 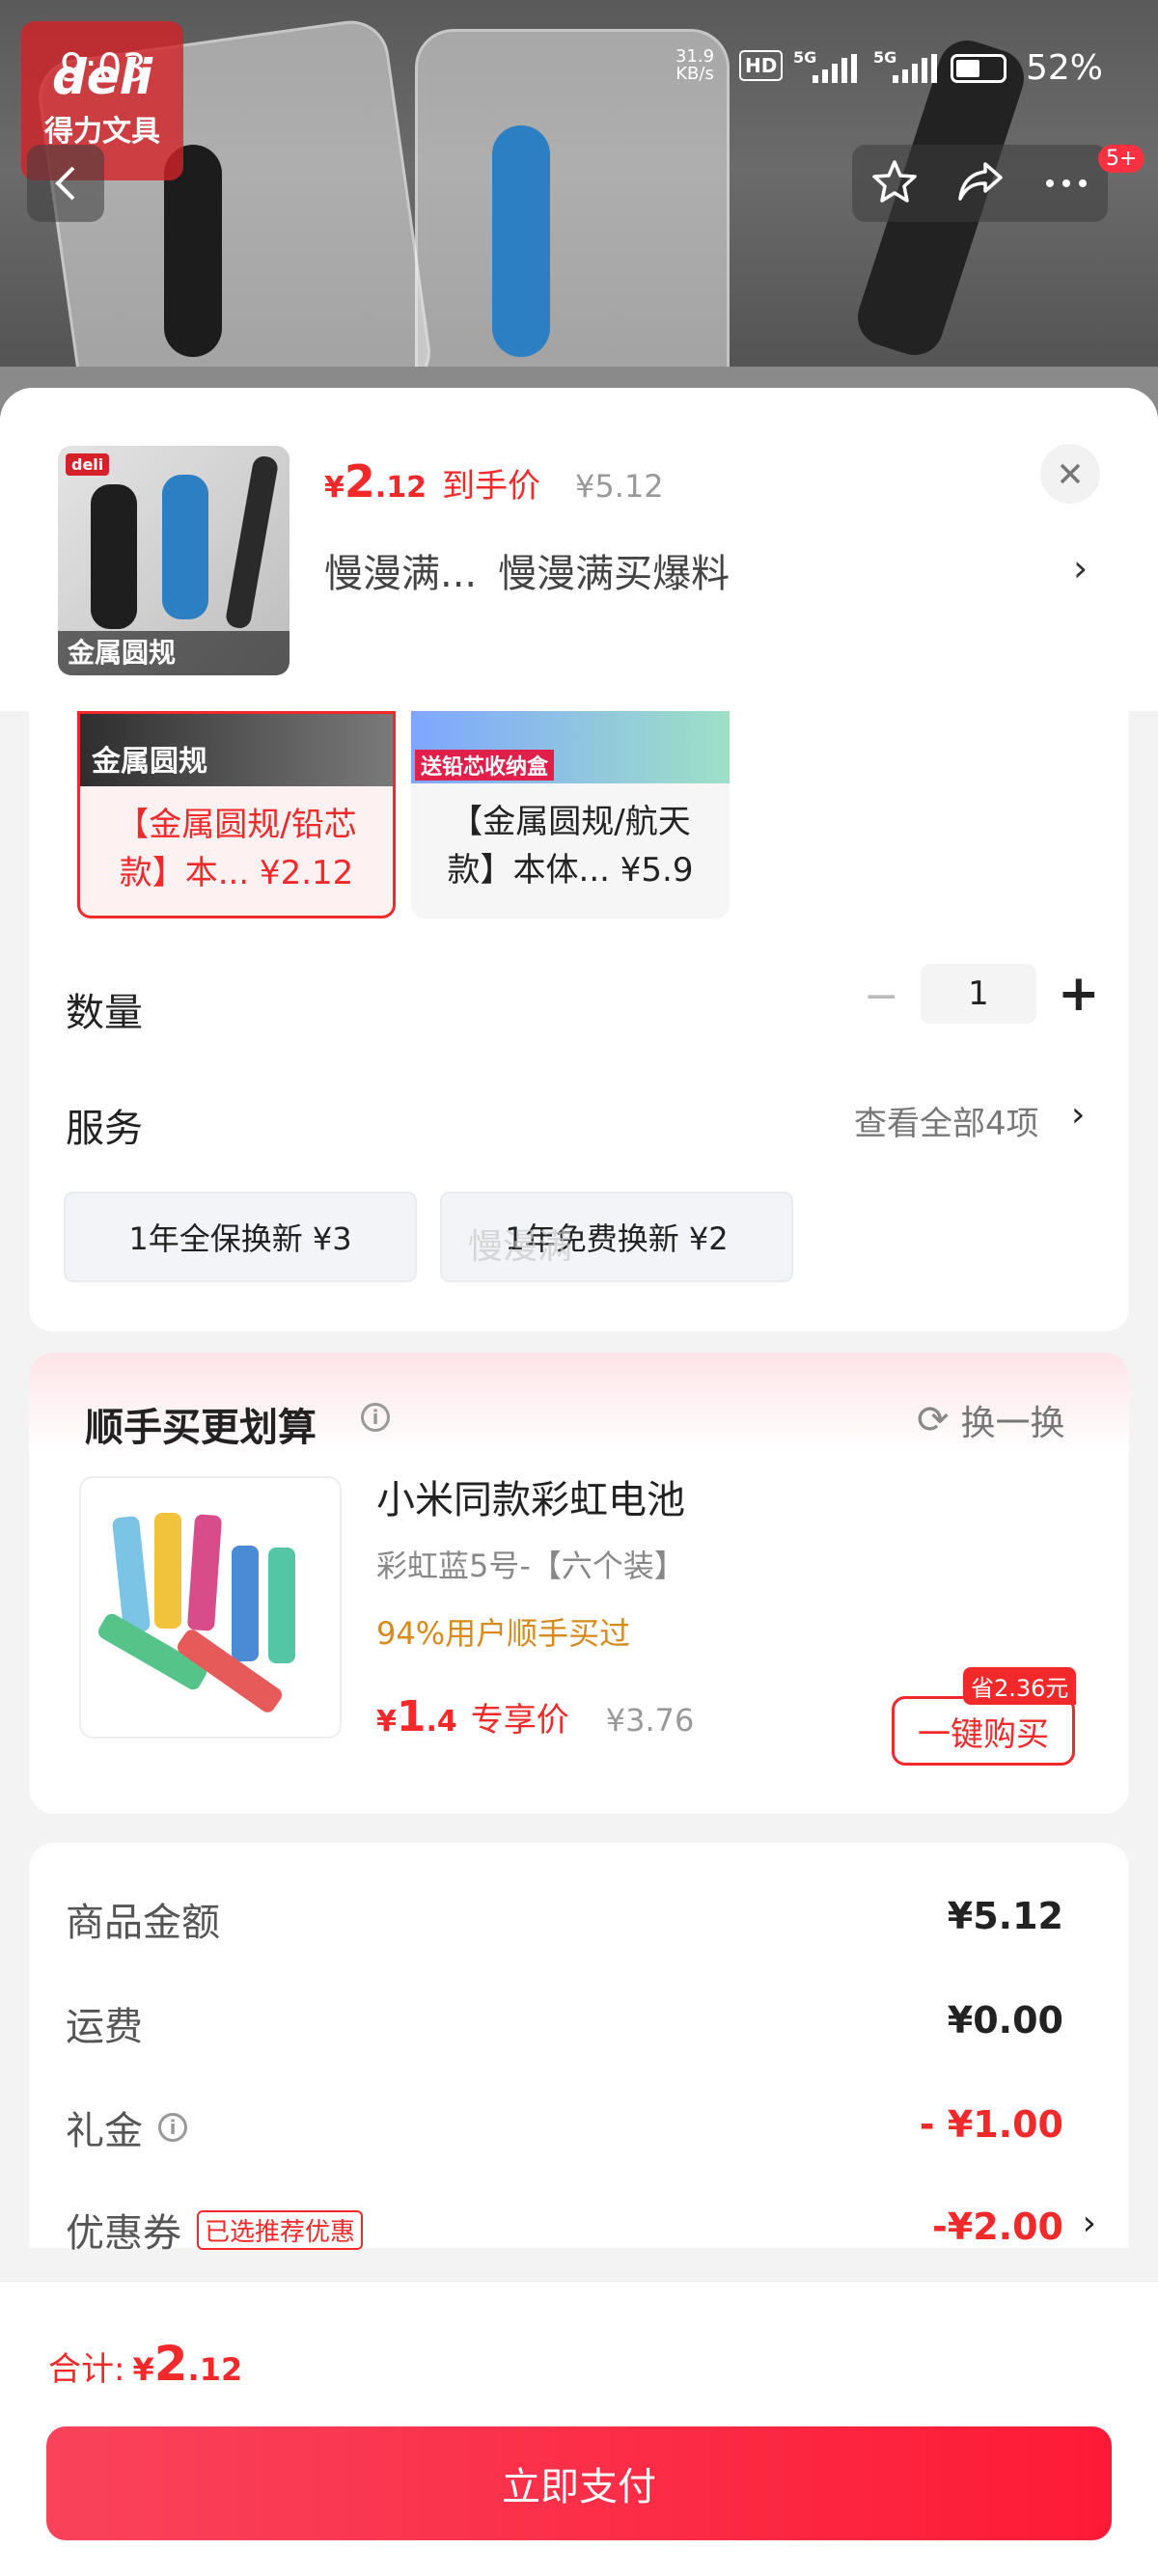 What do you see at coordinates (650, 1721) in the screenshot?
I see `combo-original-price: ¥3.76` at bounding box center [650, 1721].